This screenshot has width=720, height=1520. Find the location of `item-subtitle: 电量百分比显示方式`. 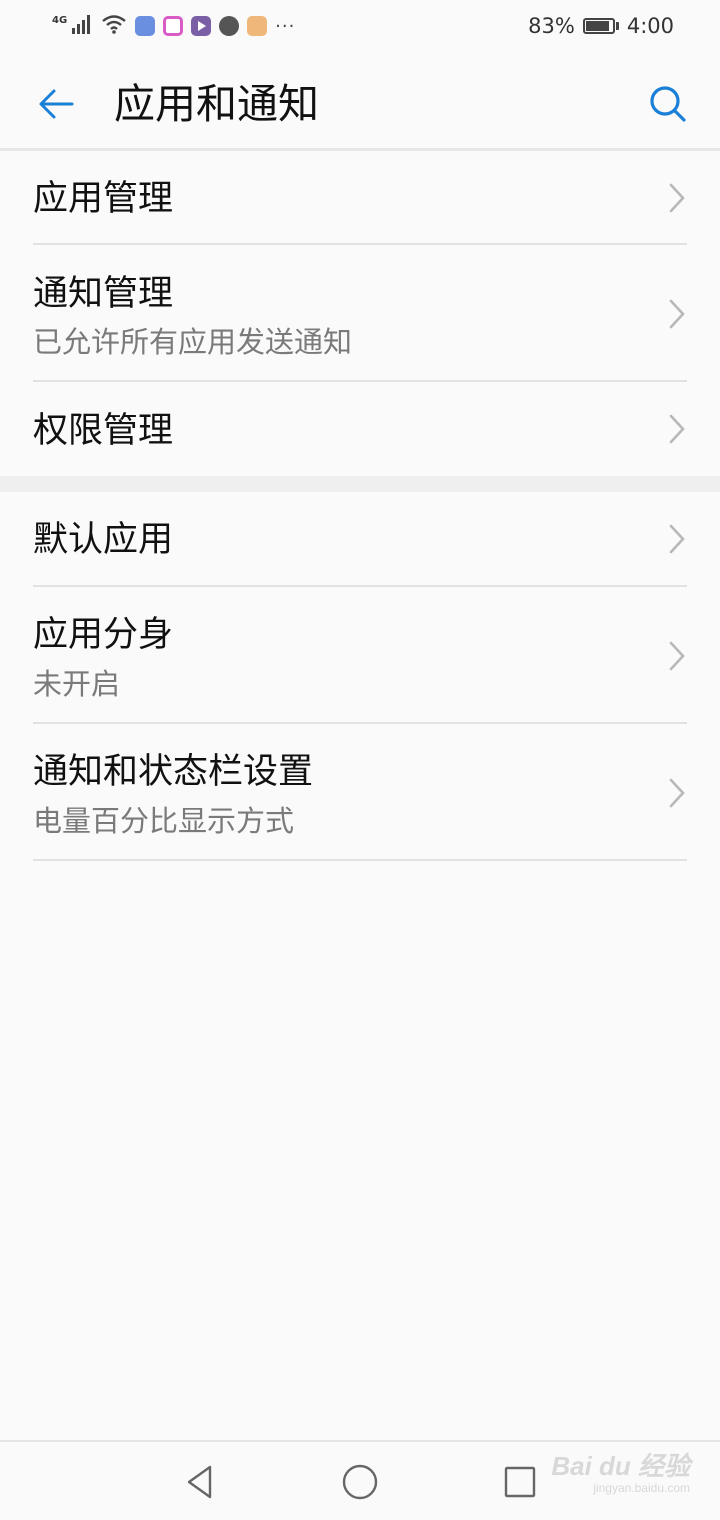

item-subtitle: 电量百分比显示方式 is located at coordinates (164, 821).